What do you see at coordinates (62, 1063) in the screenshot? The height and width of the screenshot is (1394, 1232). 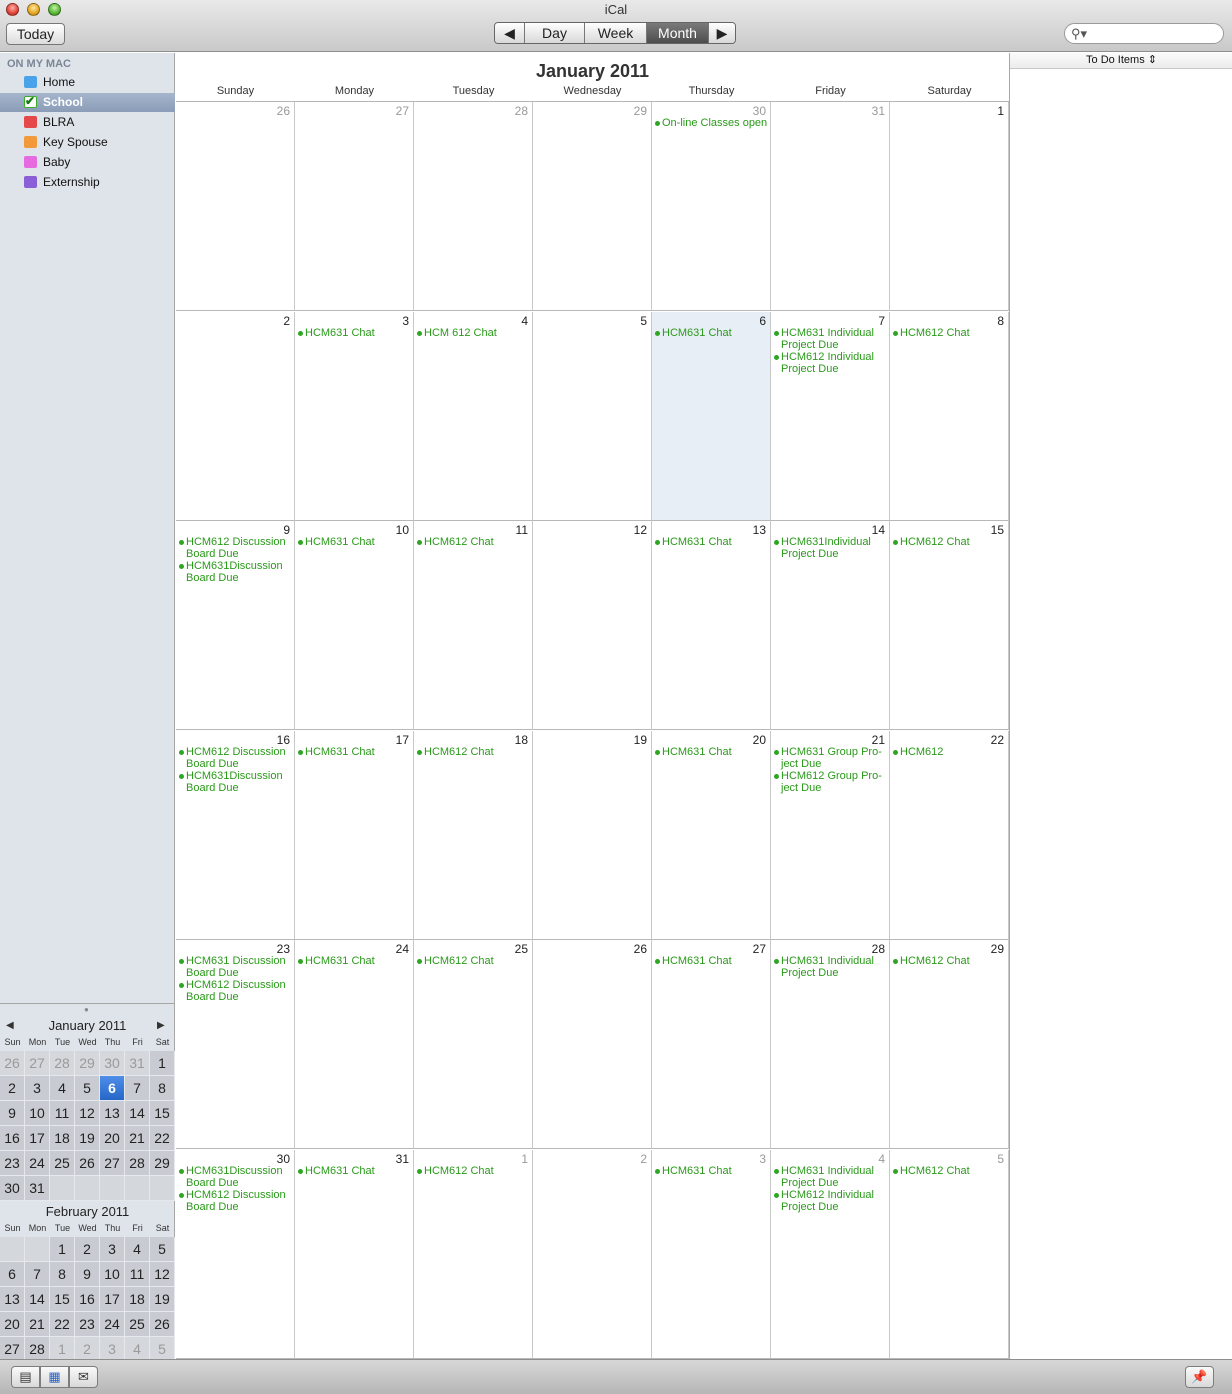 I see `mini-calendar-day: 28` at bounding box center [62, 1063].